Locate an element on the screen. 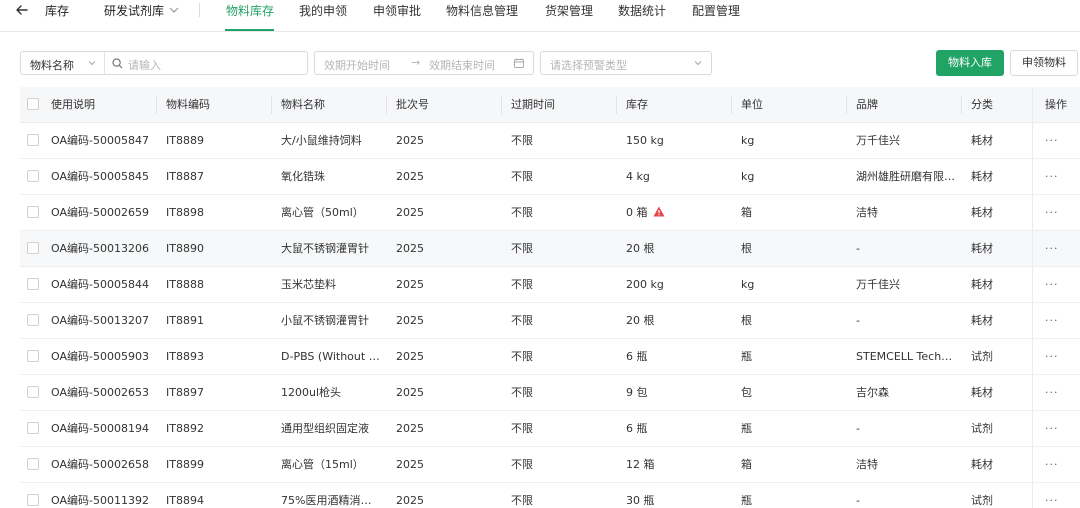 The image size is (1080, 508). cell-stock-text: 4 kg is located at coordinates (638, 176).